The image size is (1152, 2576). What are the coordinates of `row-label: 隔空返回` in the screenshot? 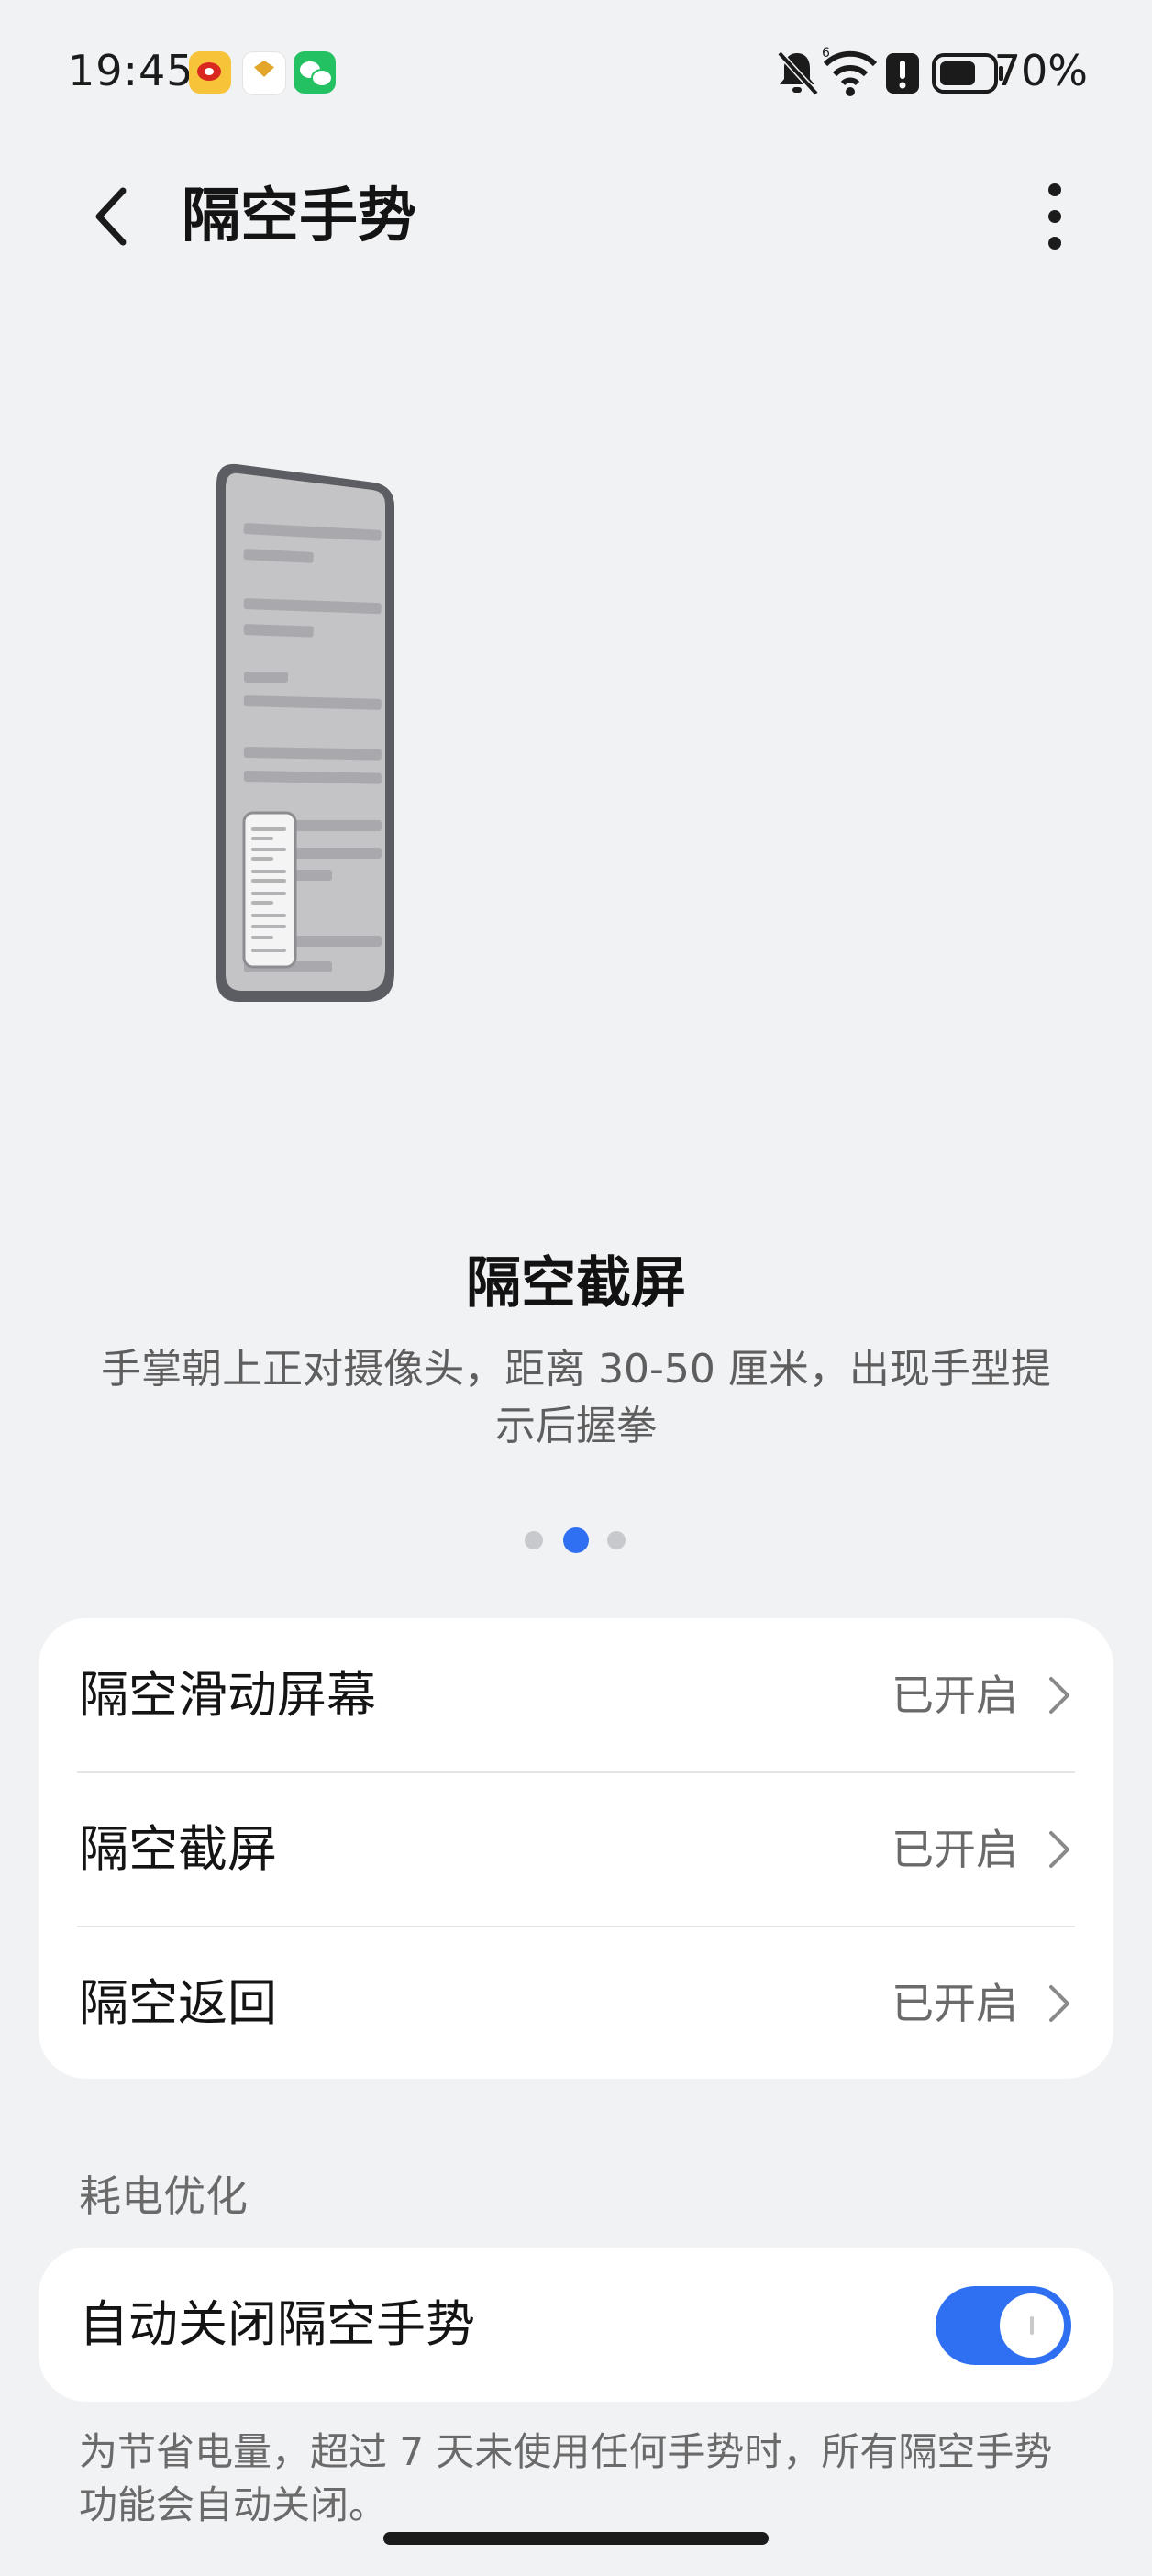 It's located at (178, 2003).